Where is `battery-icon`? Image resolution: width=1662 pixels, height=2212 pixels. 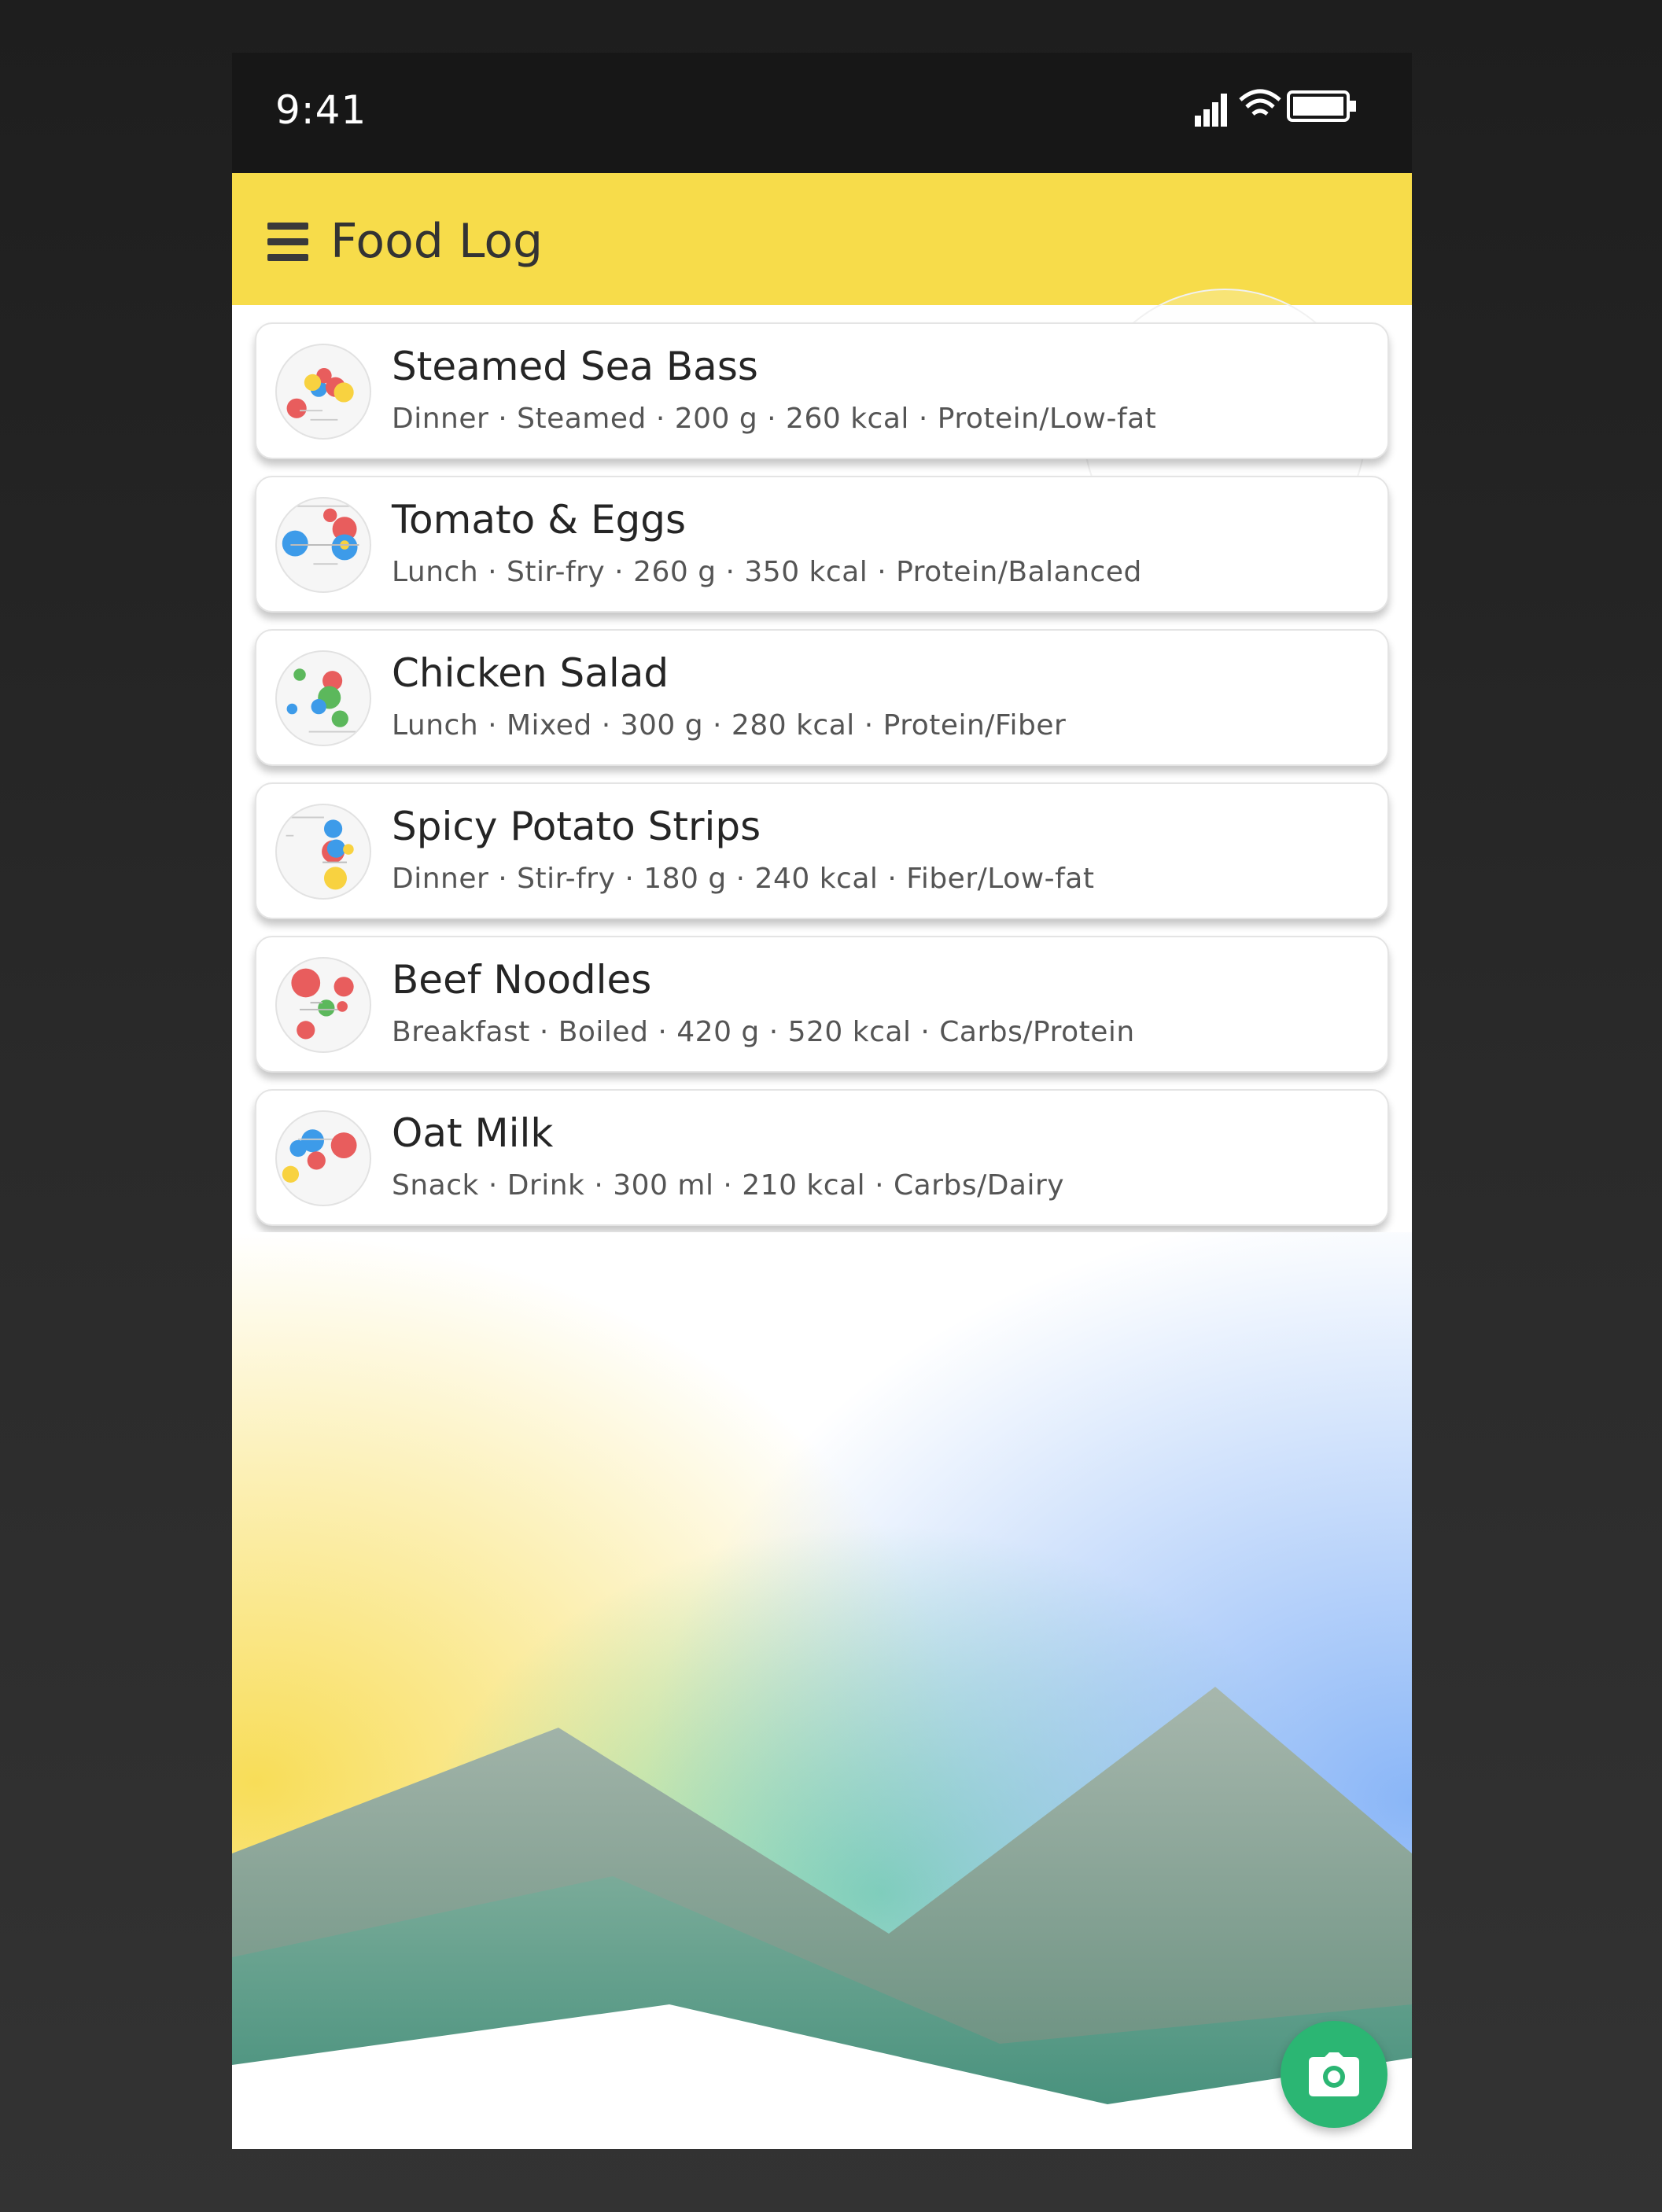
battery-icon is located at coordinates (1321, 106).